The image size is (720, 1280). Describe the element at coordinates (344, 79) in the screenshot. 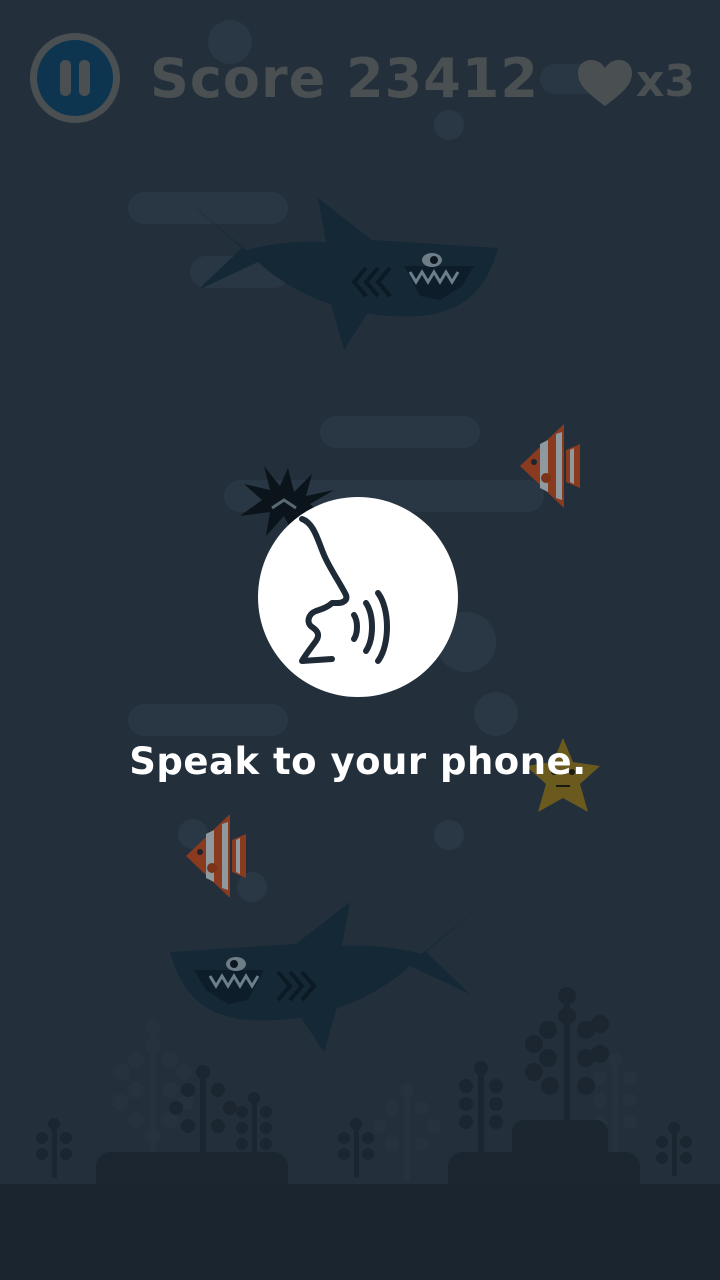

I see `score-display: Score 23412` at that location.